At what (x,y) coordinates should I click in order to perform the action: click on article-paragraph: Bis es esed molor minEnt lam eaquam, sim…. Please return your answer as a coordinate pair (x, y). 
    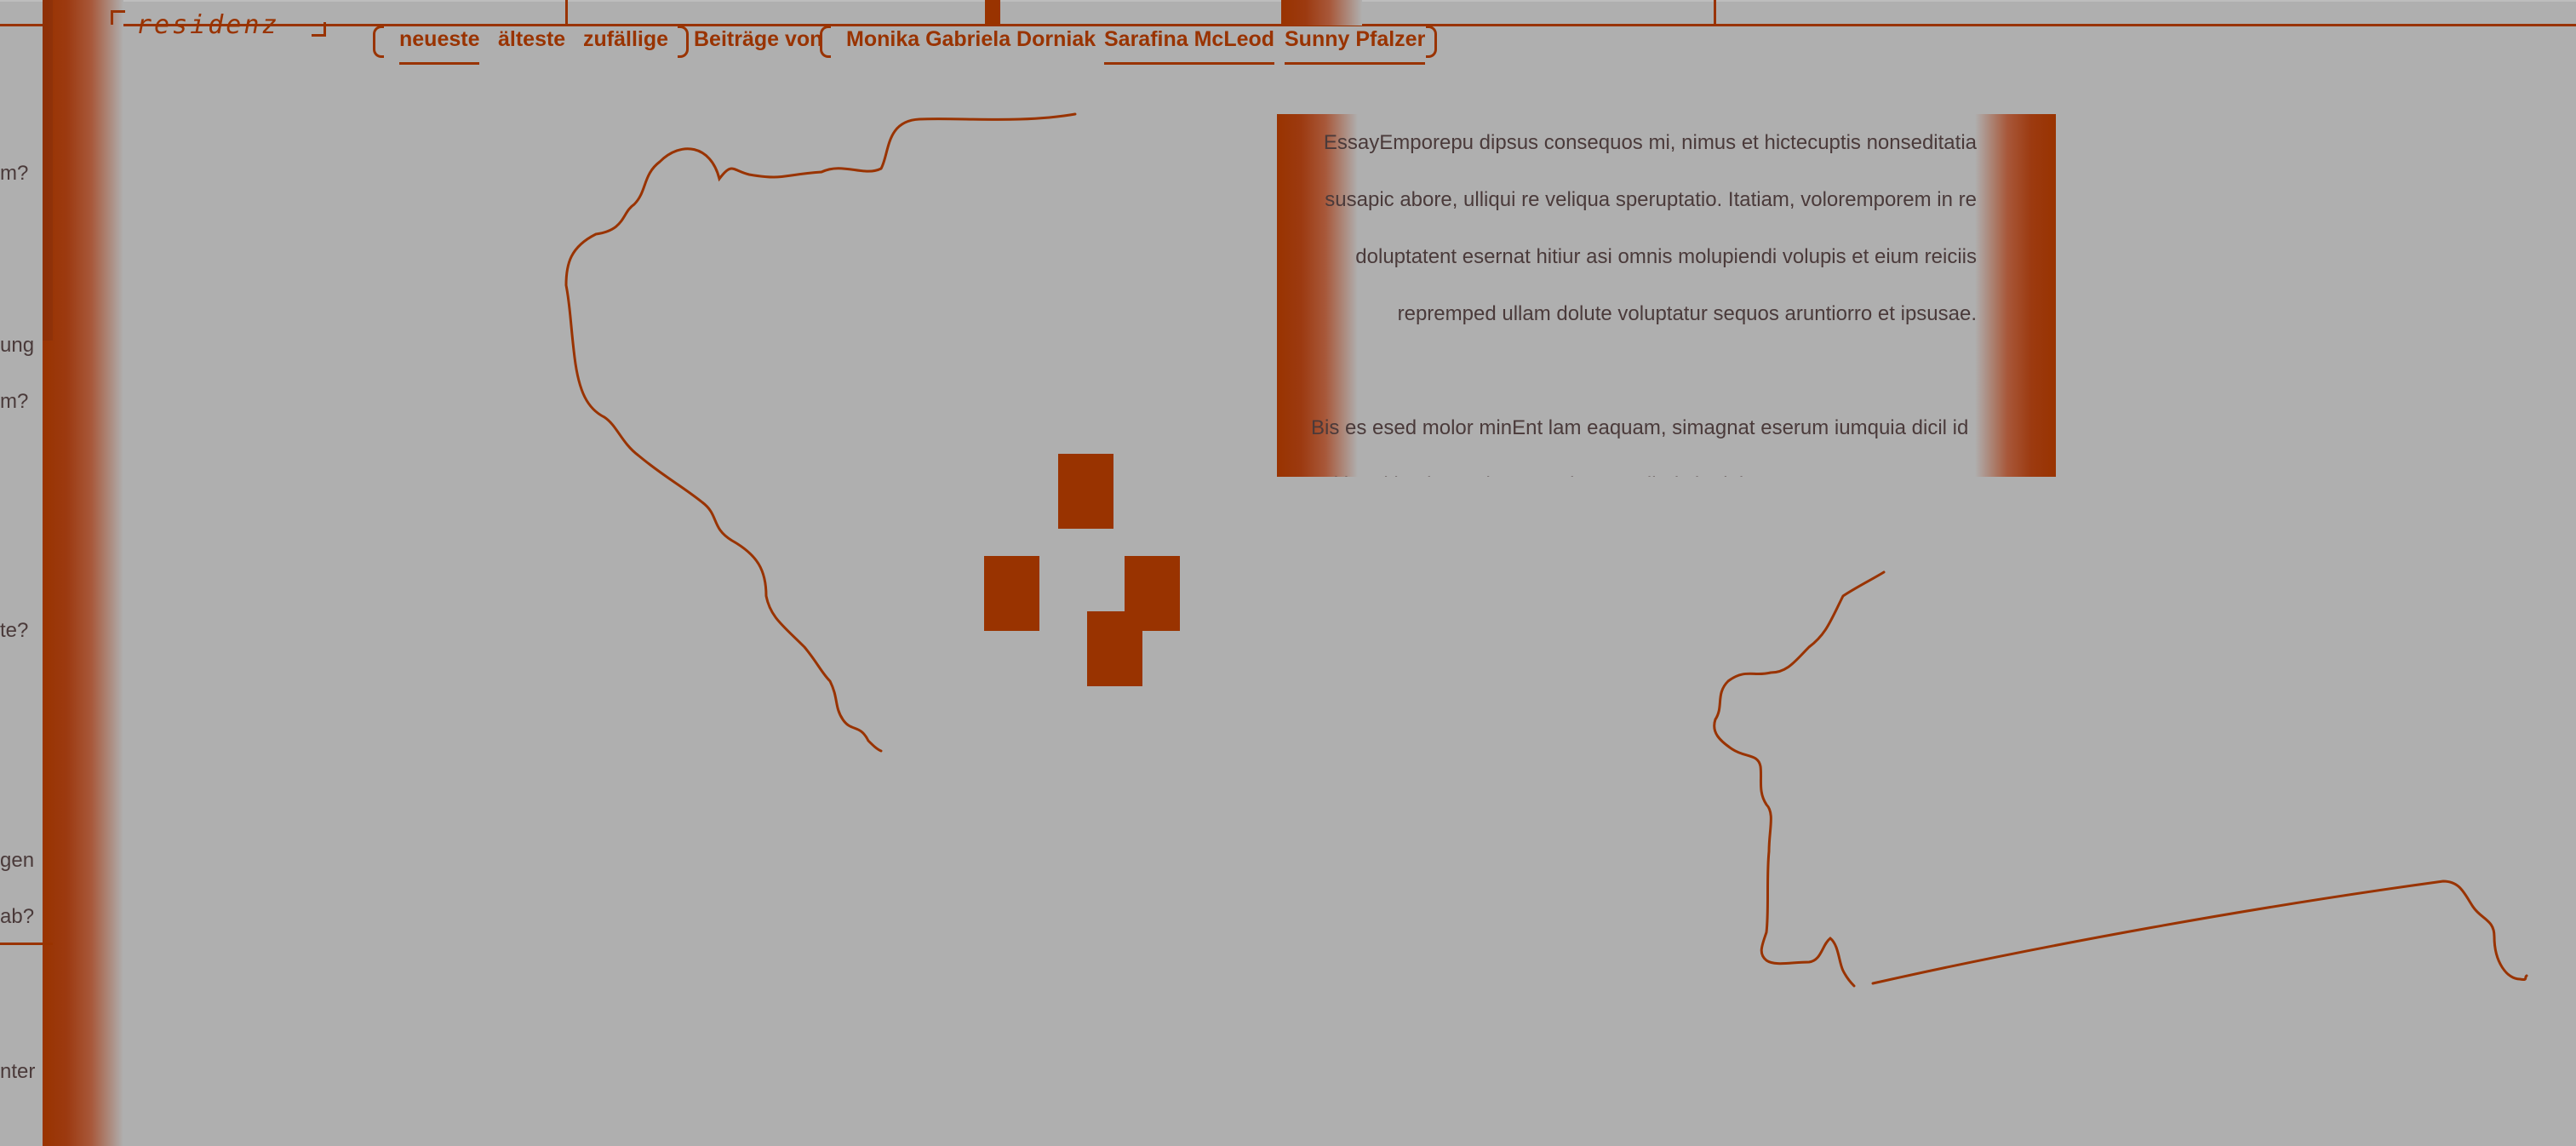
    Looking at the image, I should click on (1640, 446).